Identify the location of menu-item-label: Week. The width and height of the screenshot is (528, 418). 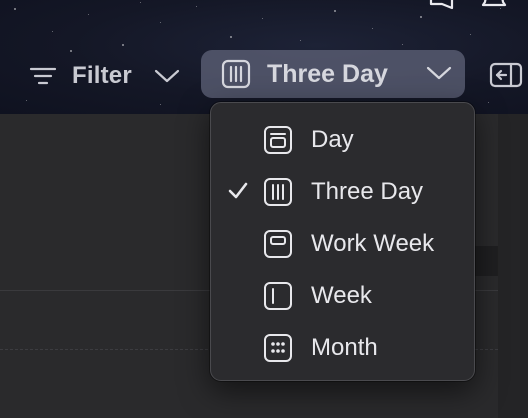
(341, 295).